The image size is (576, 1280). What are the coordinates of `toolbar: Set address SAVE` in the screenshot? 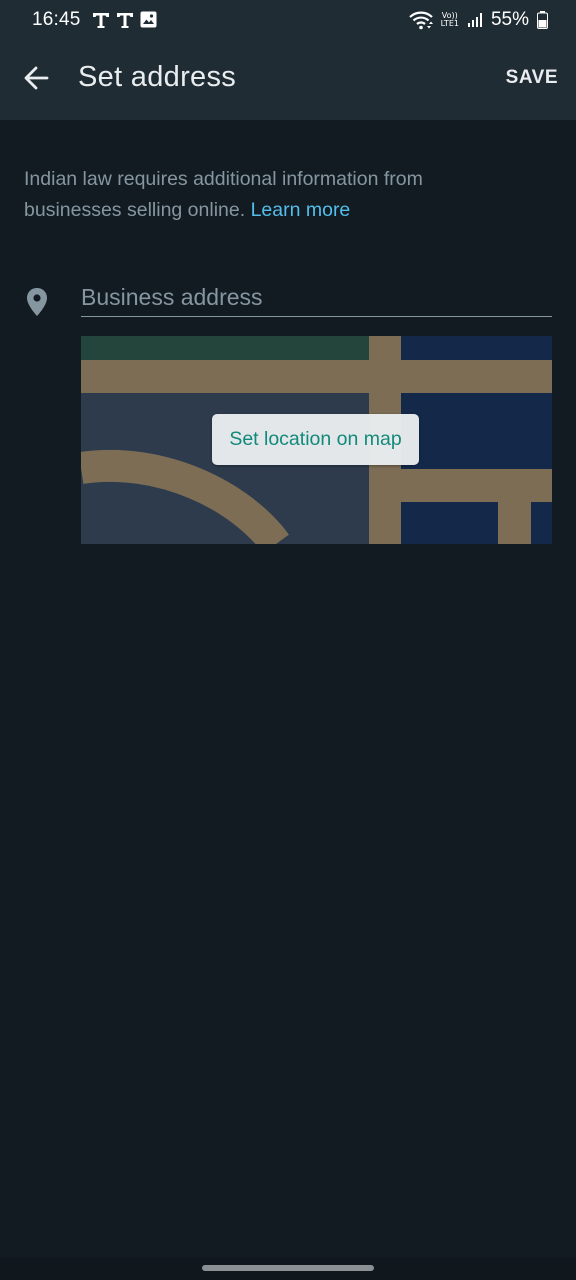 It's located at (288, 80).